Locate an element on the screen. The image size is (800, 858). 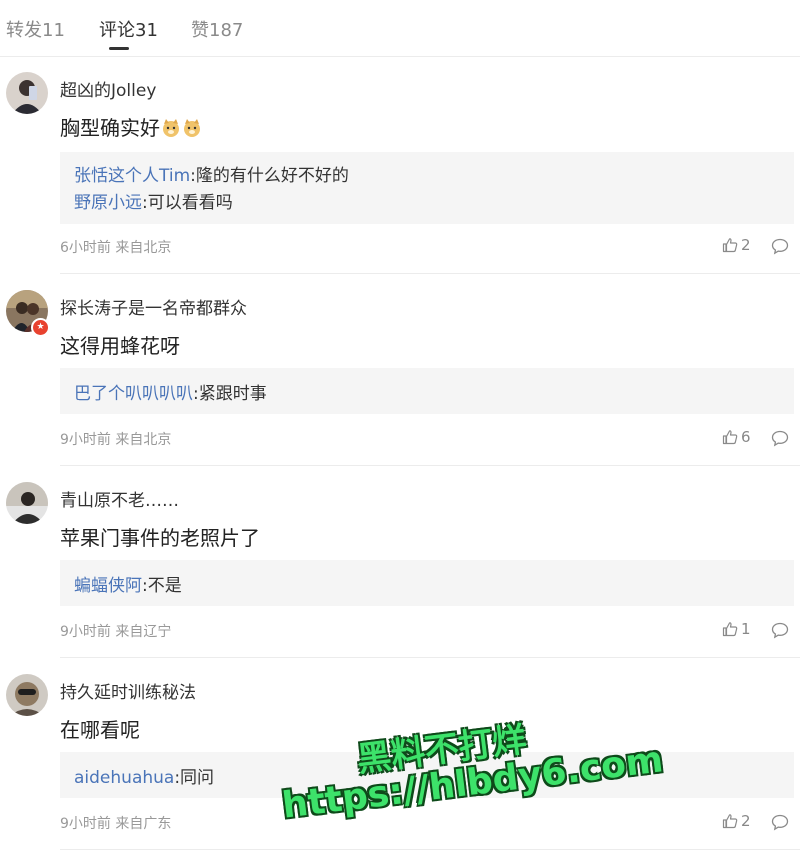
comment-username: 探长涛子是一名帝都群众 is located at coordinates (153, 306).